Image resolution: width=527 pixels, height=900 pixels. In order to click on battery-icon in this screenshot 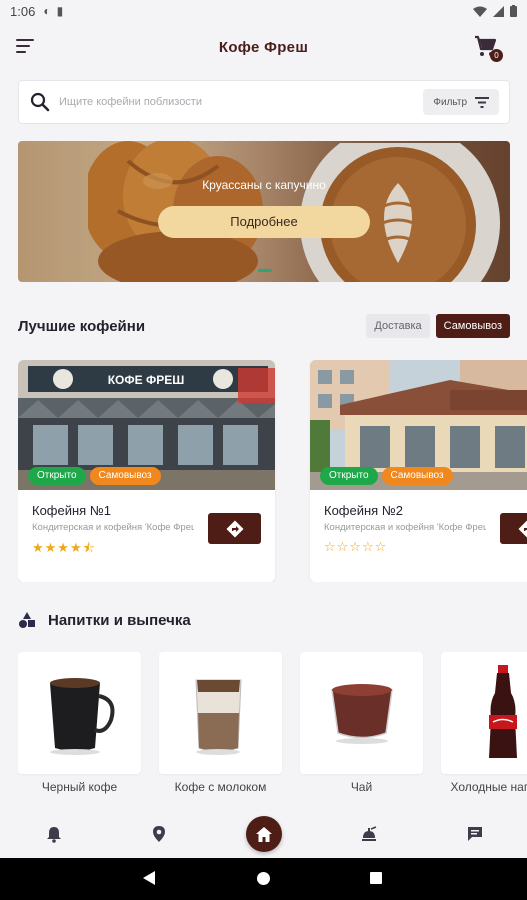, I will do `click(513, 11)`.